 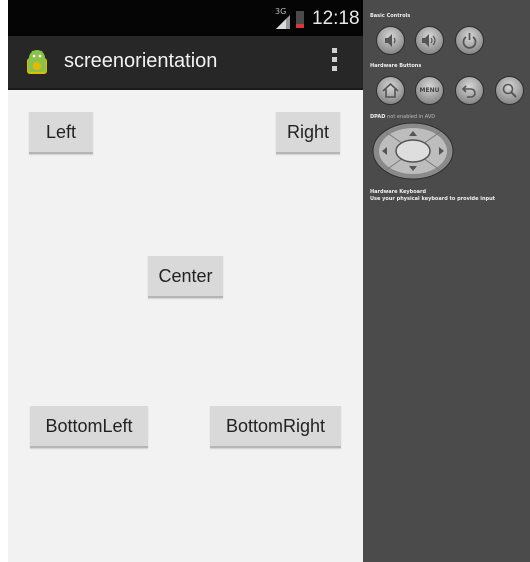 What do you see at coordinates (300, 18) in the screenshot?
I see `battery-icon` at bounding box center [300, 18].